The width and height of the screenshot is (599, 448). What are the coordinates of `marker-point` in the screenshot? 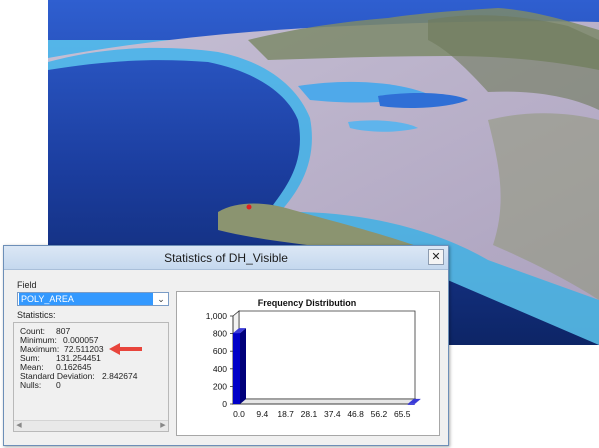 It's located at (249, 207).